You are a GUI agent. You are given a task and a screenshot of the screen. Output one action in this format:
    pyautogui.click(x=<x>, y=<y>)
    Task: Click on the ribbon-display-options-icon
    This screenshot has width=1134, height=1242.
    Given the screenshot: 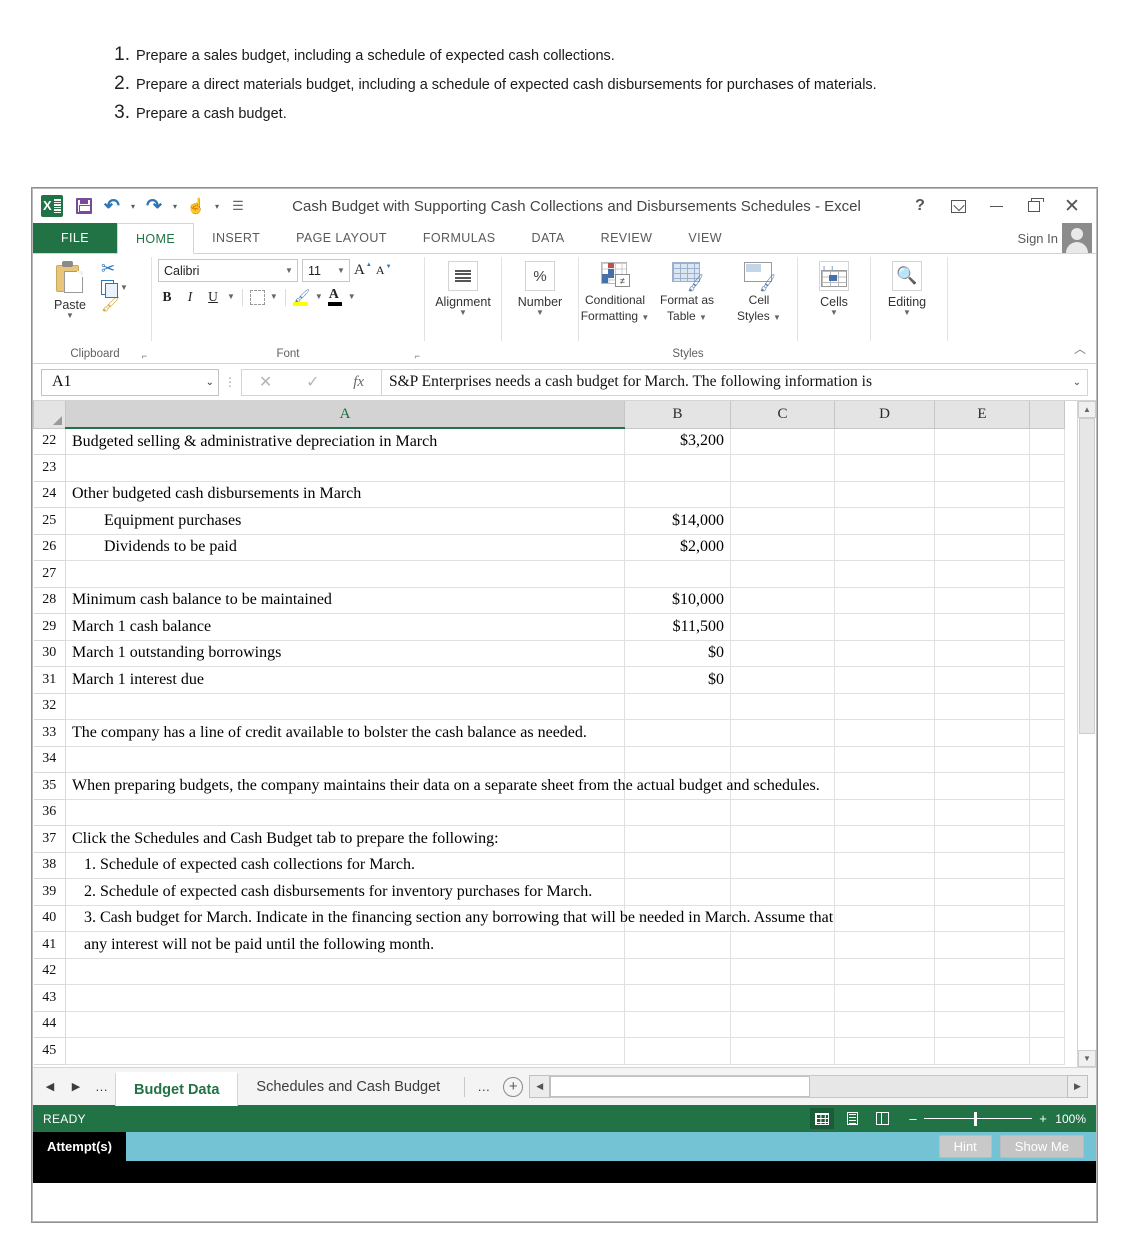 What is the action you would take?
    pyautogui.click(x=958, y=206)
    